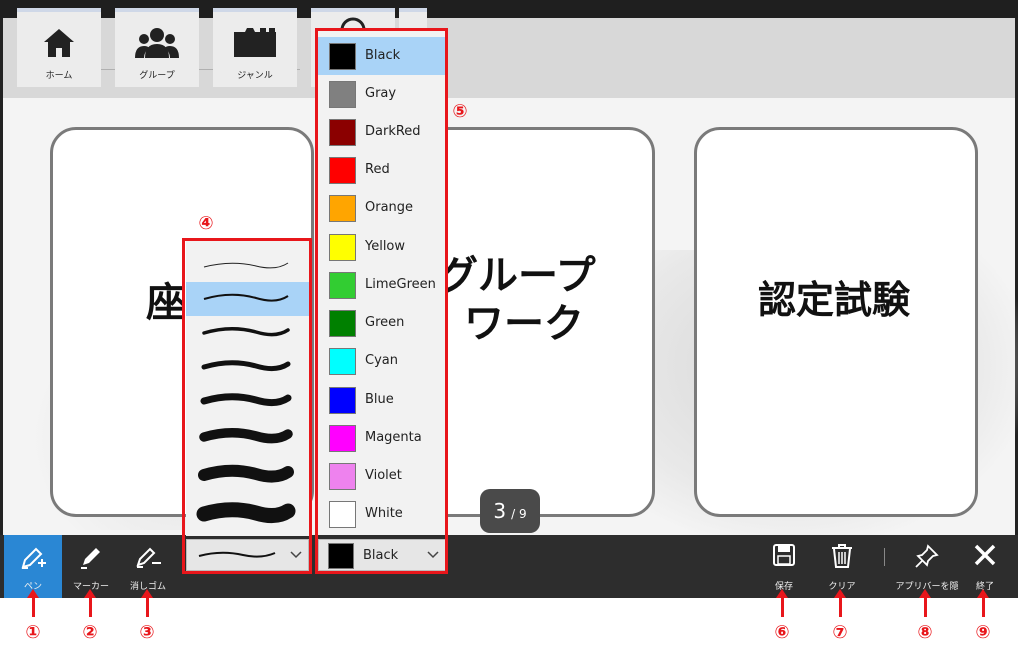 This screenshot has width=1018, height=664. Describe the element at coordinates (166, 303) in the screenshot. I see `slide-card-1-text: 座` at that location.